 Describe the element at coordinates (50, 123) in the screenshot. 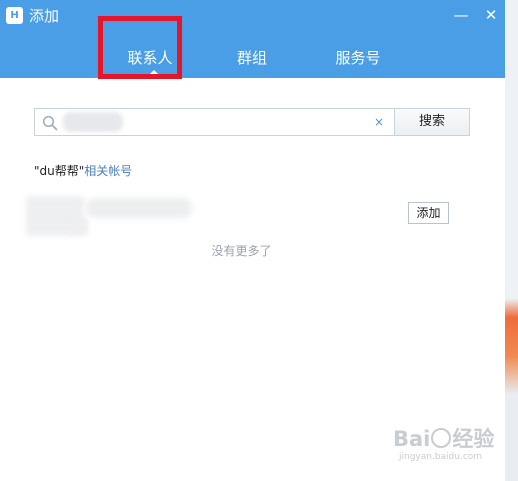

I see `search-icon` at that location.